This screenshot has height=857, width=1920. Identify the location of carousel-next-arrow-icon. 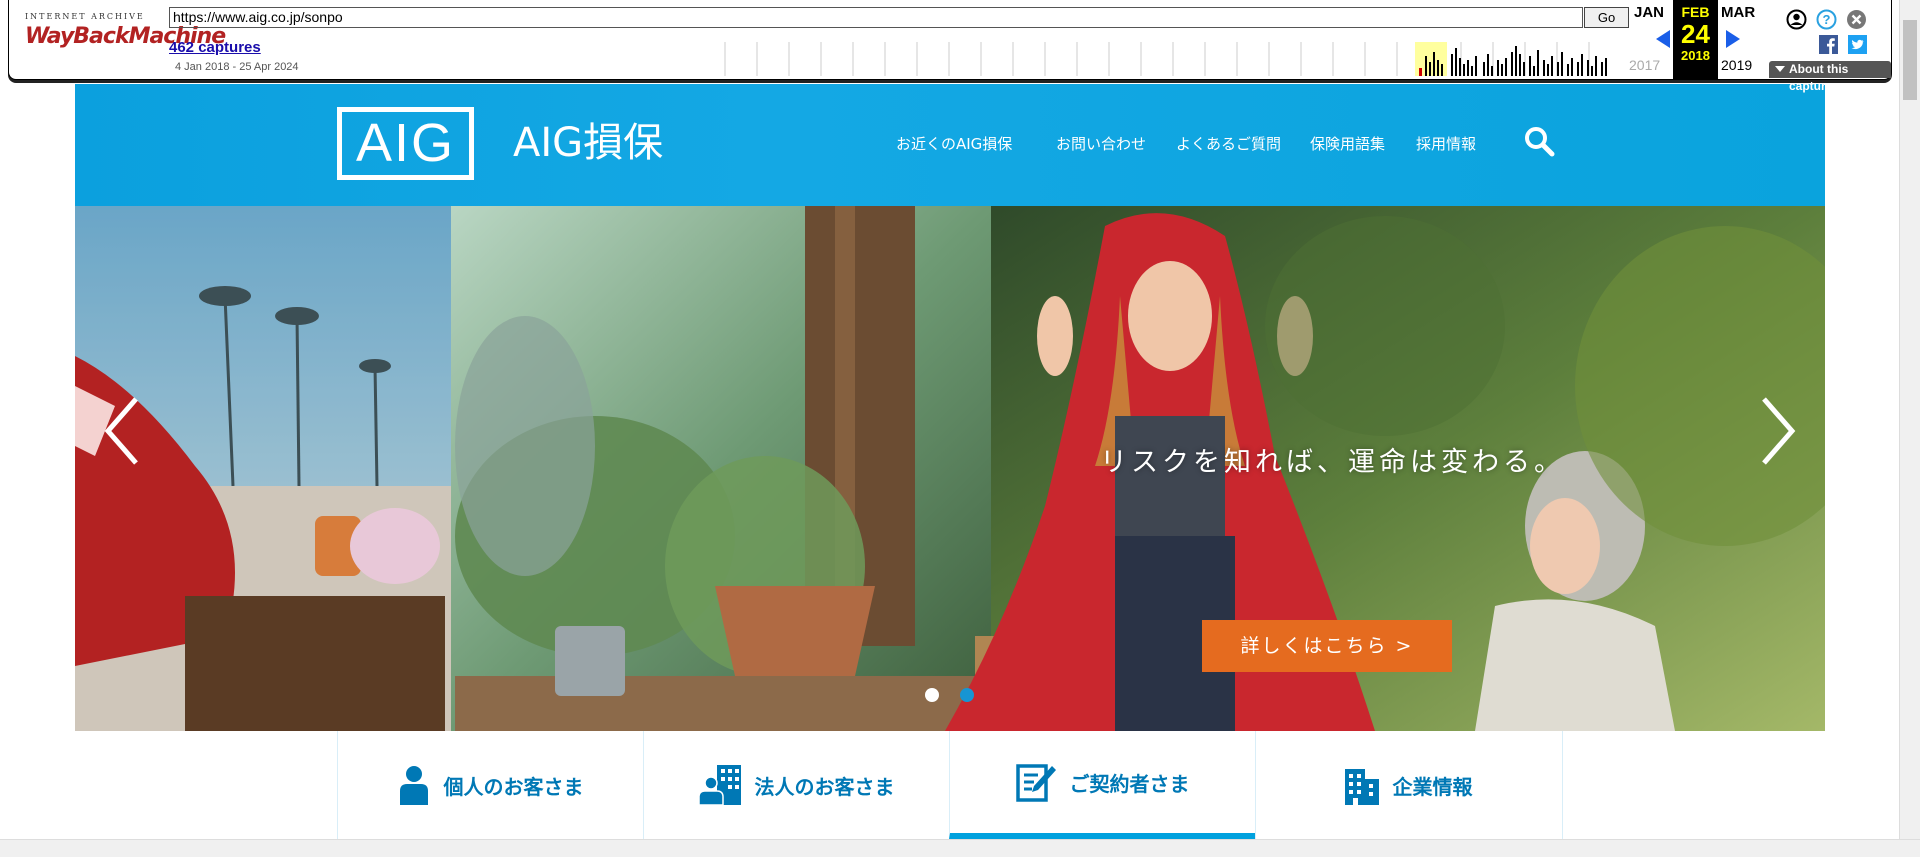
(1778, 431).